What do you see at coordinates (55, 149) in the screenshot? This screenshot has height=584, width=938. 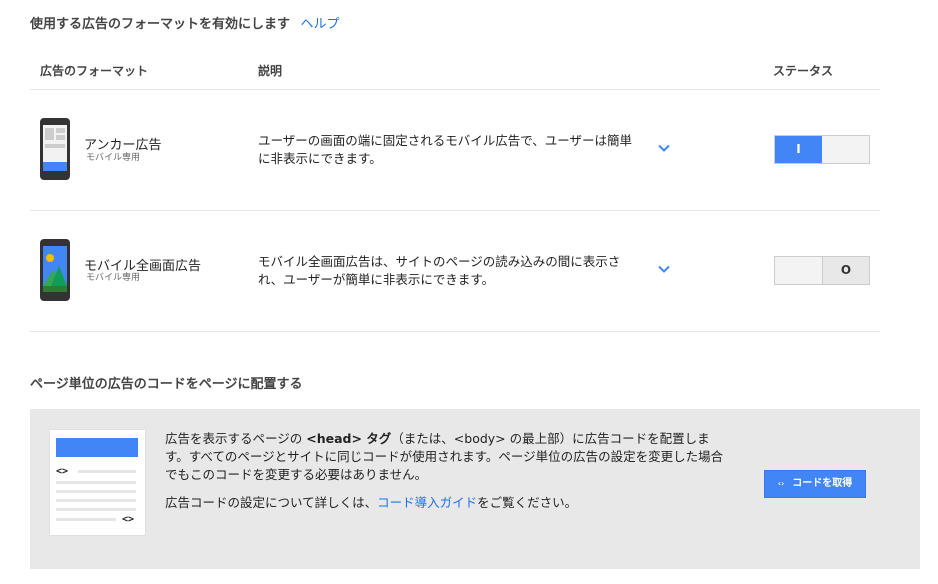 I see `phone-anchor-ad-icon` at bounding box center [55, 149].